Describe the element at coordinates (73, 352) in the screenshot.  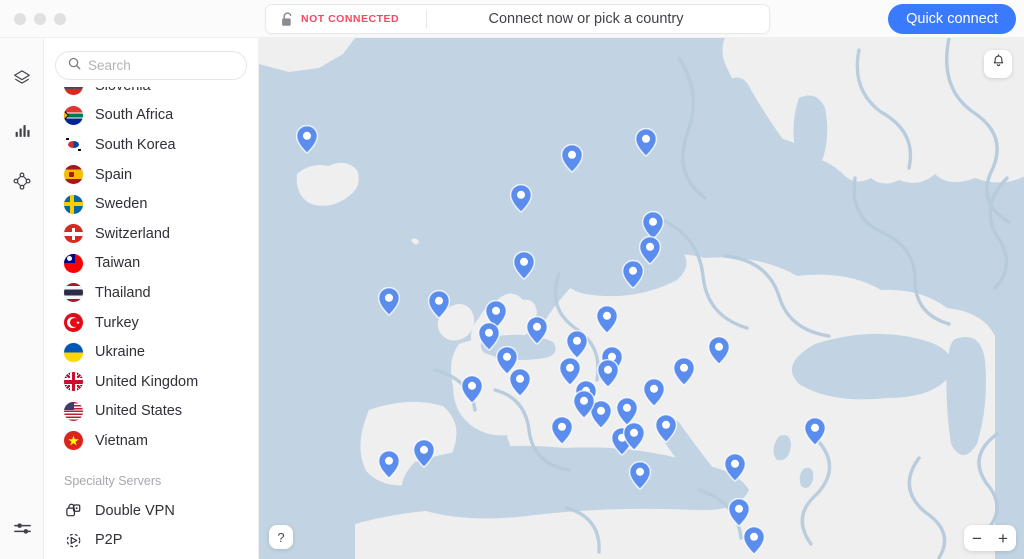
I see `flag-icon-ua` at that location.